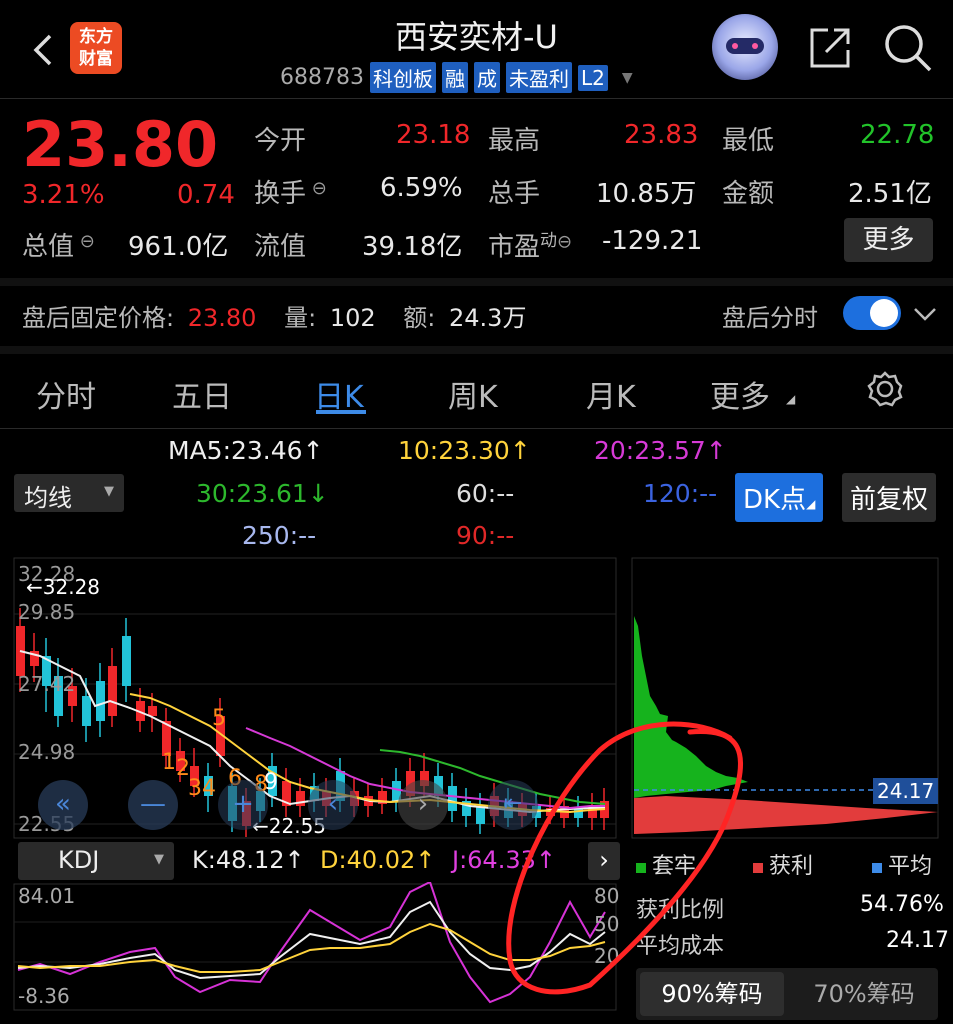 This screenshot has height=1024, width=953. I want to click on kdj-axis-bottom: -8.36, so click(44, 996).